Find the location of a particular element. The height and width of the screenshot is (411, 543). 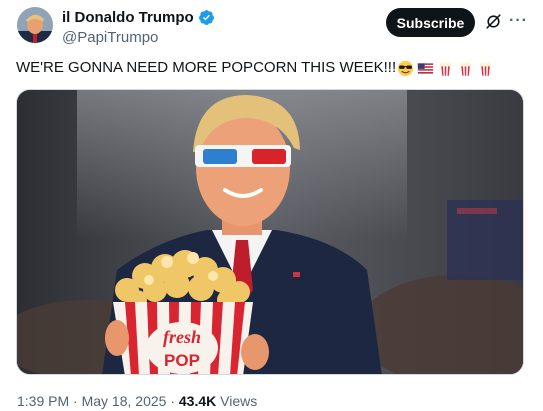

views-label: Views is located at coordinates (239, 401).